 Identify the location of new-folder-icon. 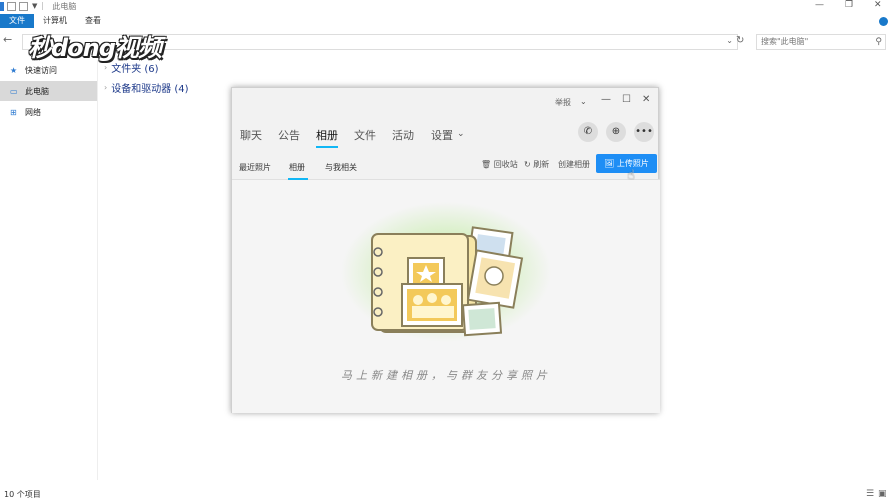
(23, 6).